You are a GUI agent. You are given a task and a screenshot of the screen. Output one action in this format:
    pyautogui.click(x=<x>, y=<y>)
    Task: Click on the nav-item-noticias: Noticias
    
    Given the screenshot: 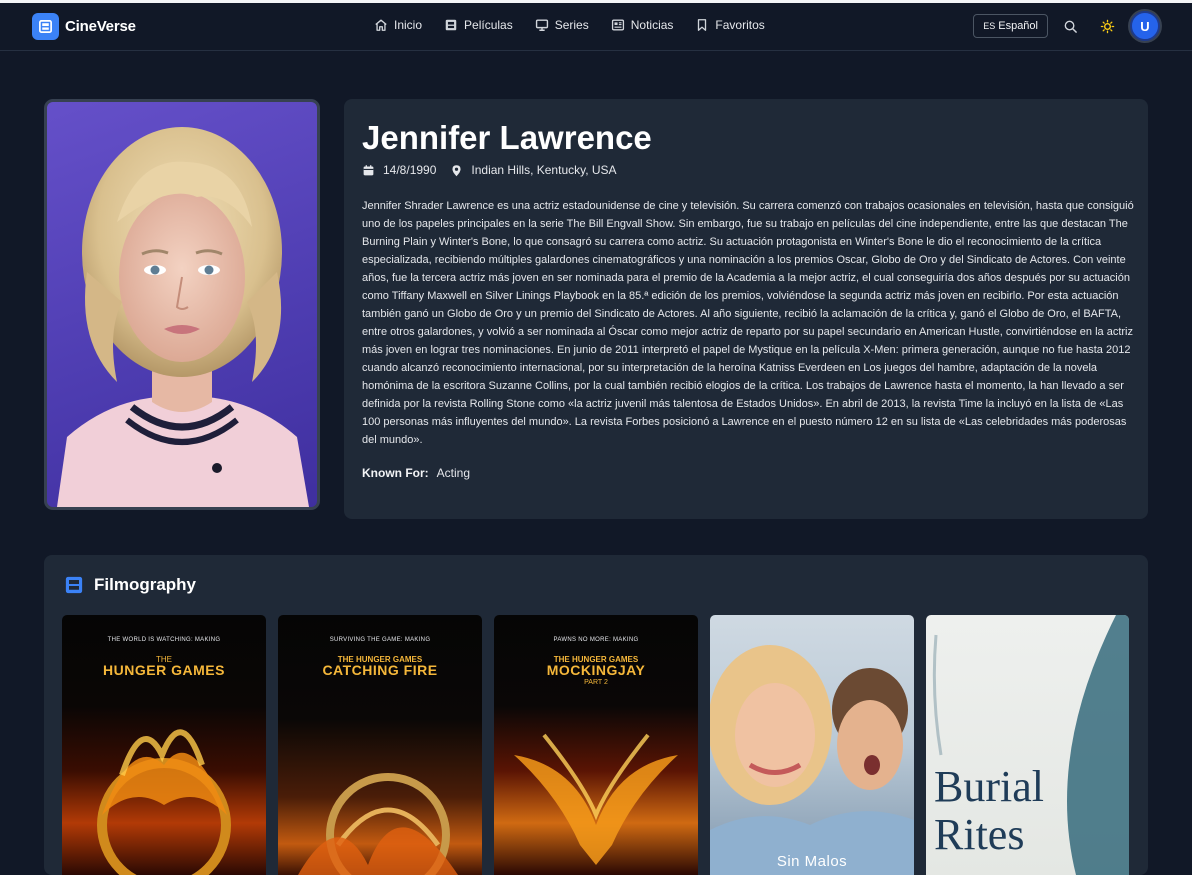 What is the action you would take?
    pyautogui.click(x=642, y=25)
    